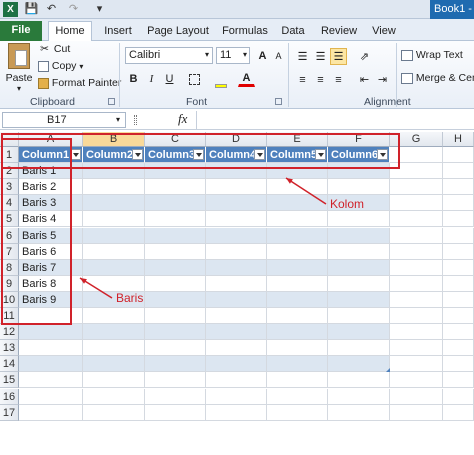  What do you see at coordinates (111, 101) in the screenshot?
I see `clipboard-launcher-icon` at bounding box center [111, 101].